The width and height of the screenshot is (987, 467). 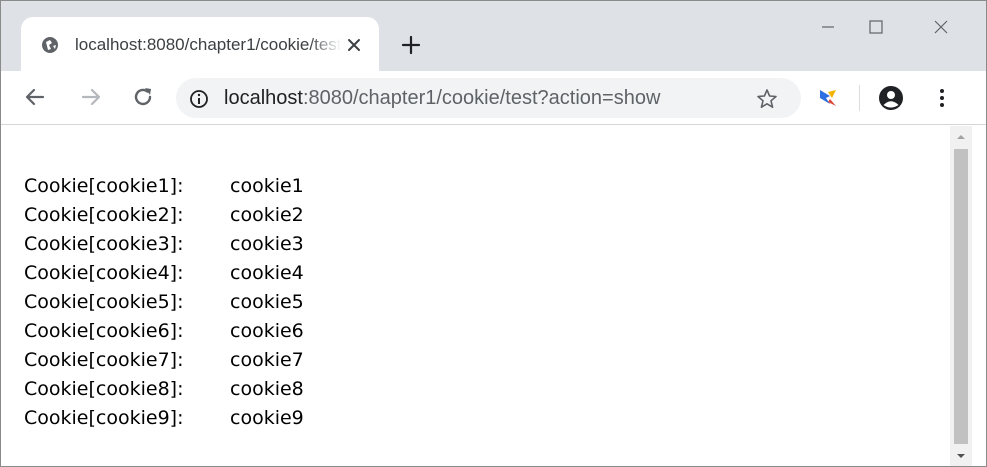 I want to click on star-icon, so click(x=767, y=99).